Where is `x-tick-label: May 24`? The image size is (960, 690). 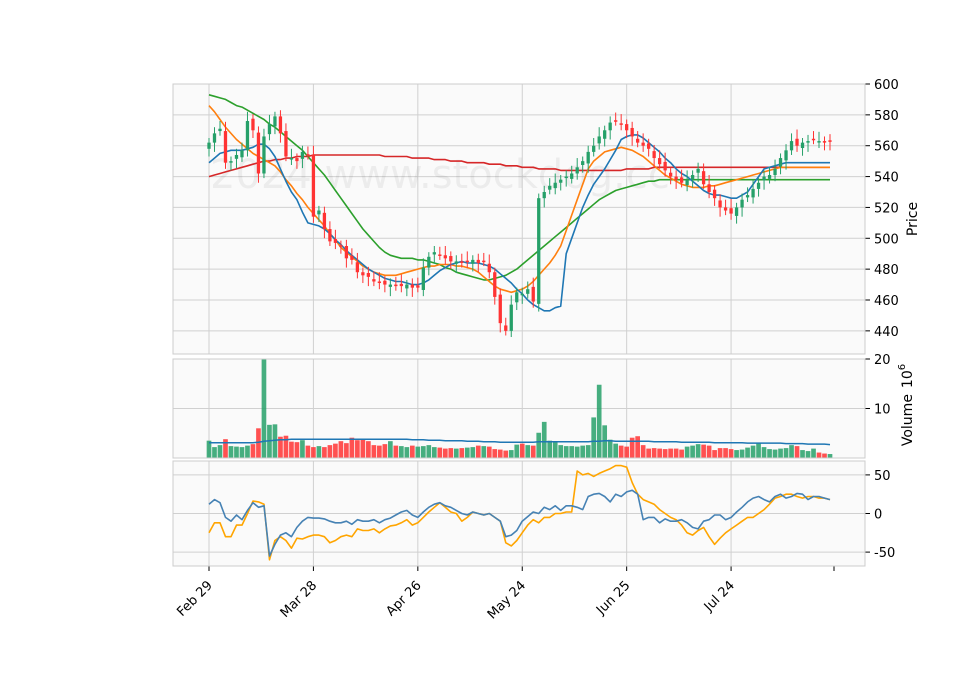 x-tick-label: May 24 is located at coordinates (507, 600).